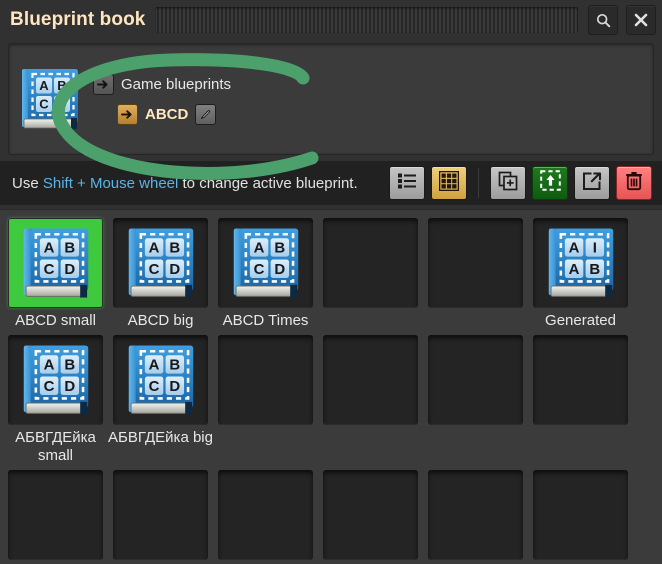  I want to click on search-icon, so click(603, 20).